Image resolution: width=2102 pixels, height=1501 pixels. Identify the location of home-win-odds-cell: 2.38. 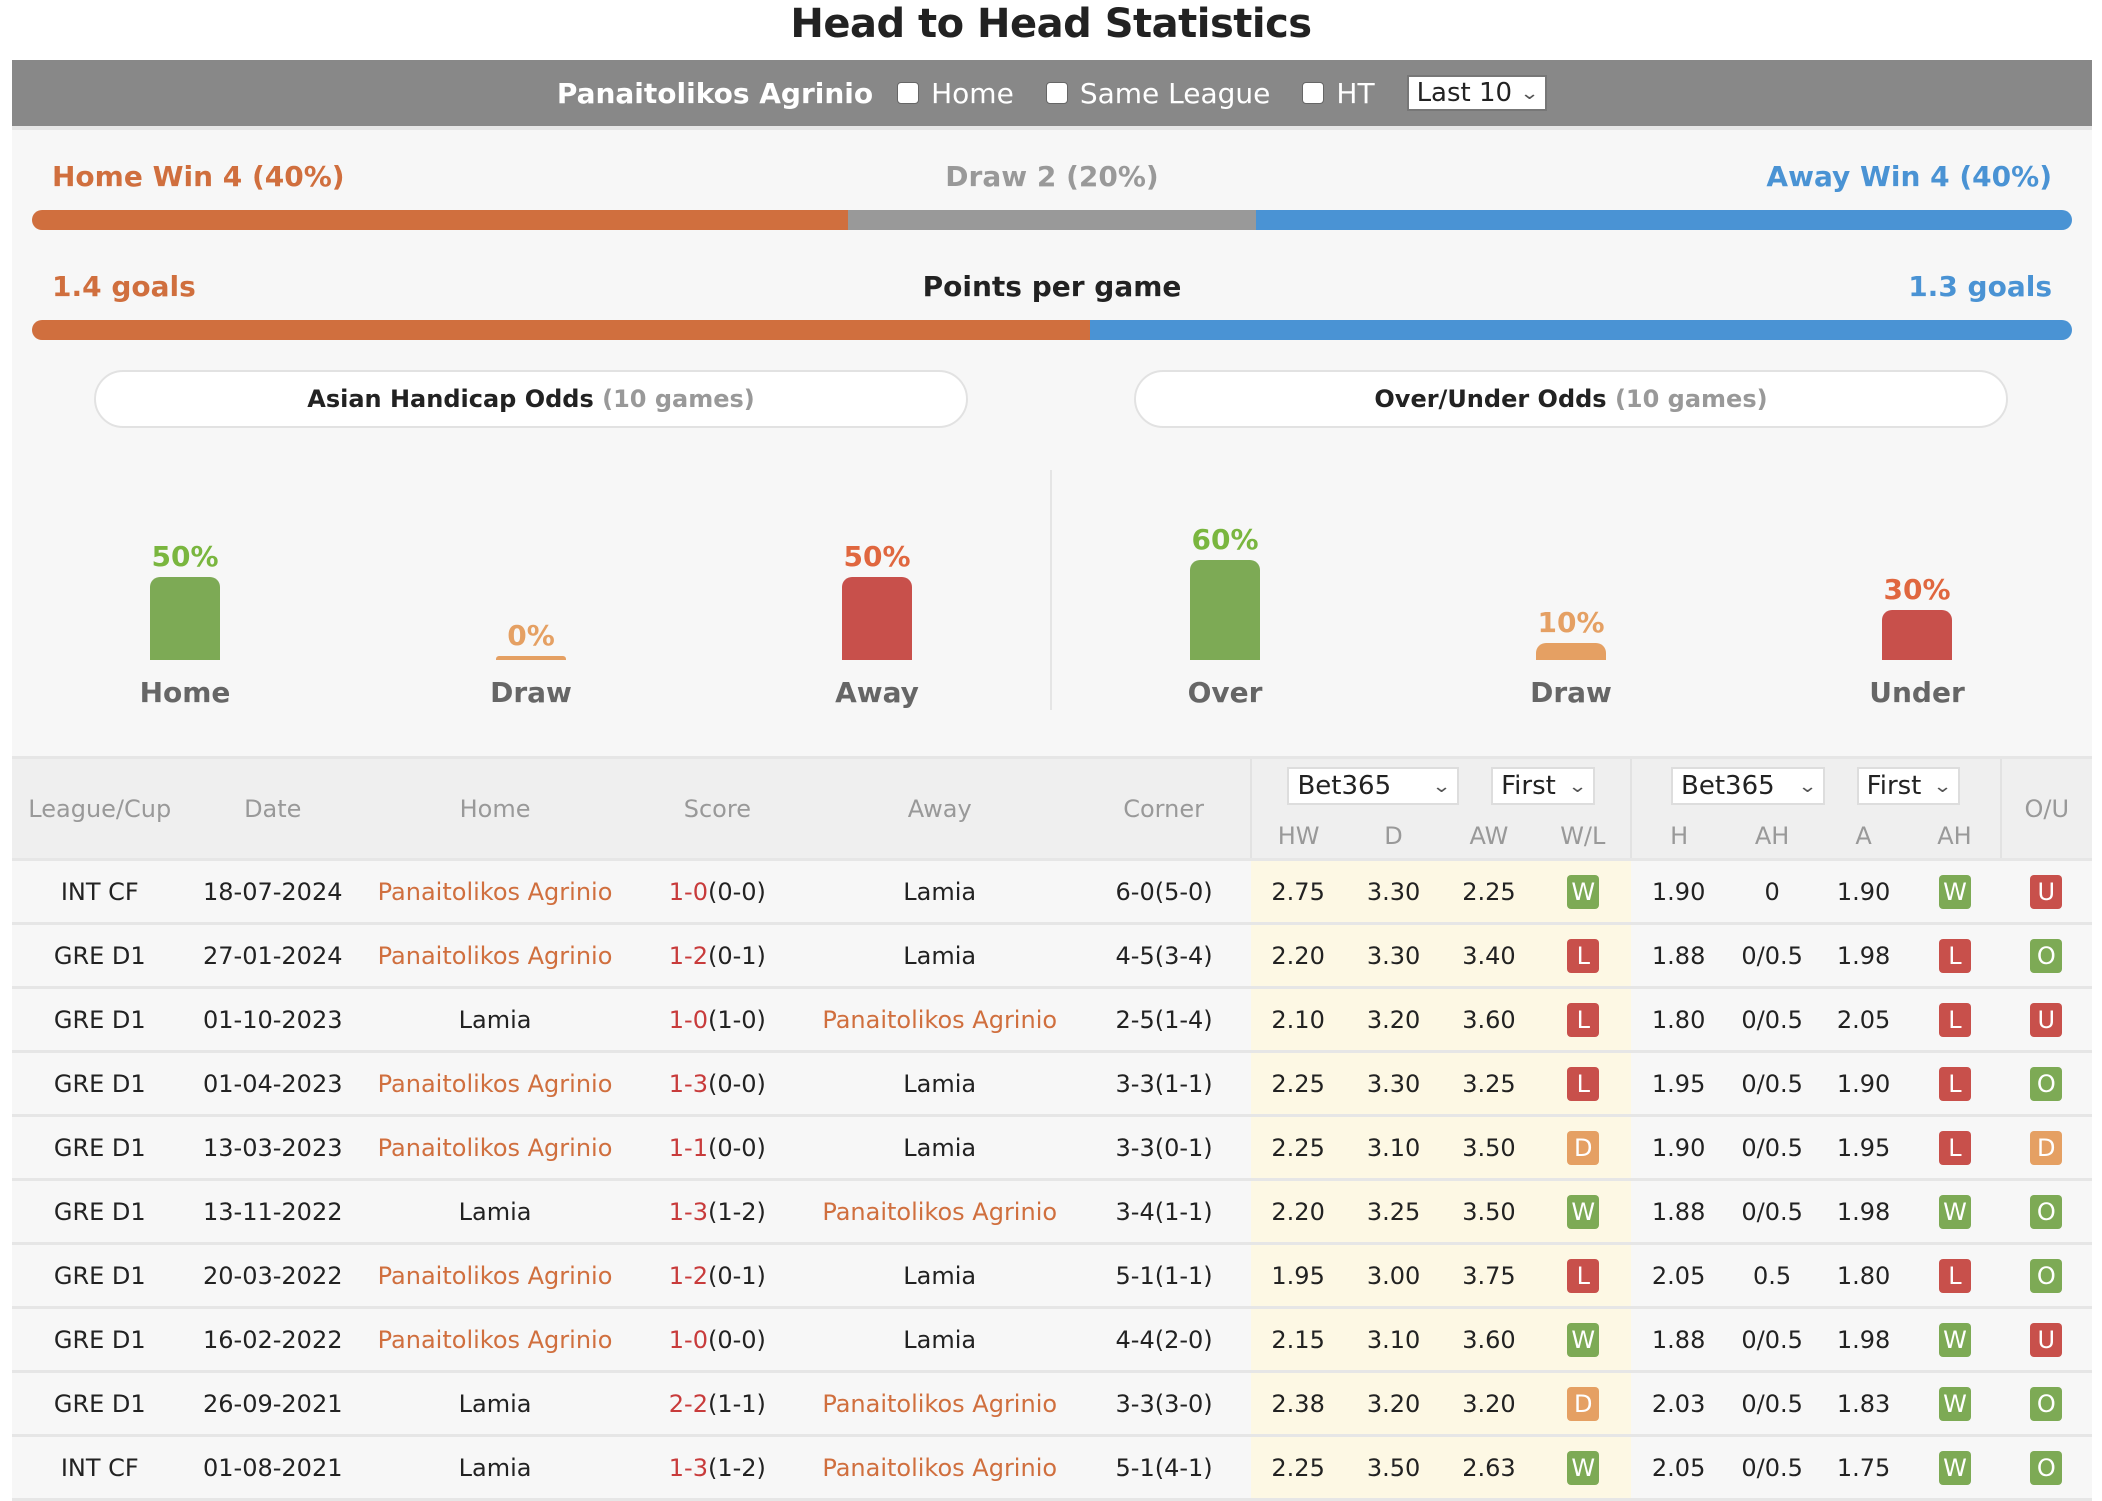
(1298, 1403).